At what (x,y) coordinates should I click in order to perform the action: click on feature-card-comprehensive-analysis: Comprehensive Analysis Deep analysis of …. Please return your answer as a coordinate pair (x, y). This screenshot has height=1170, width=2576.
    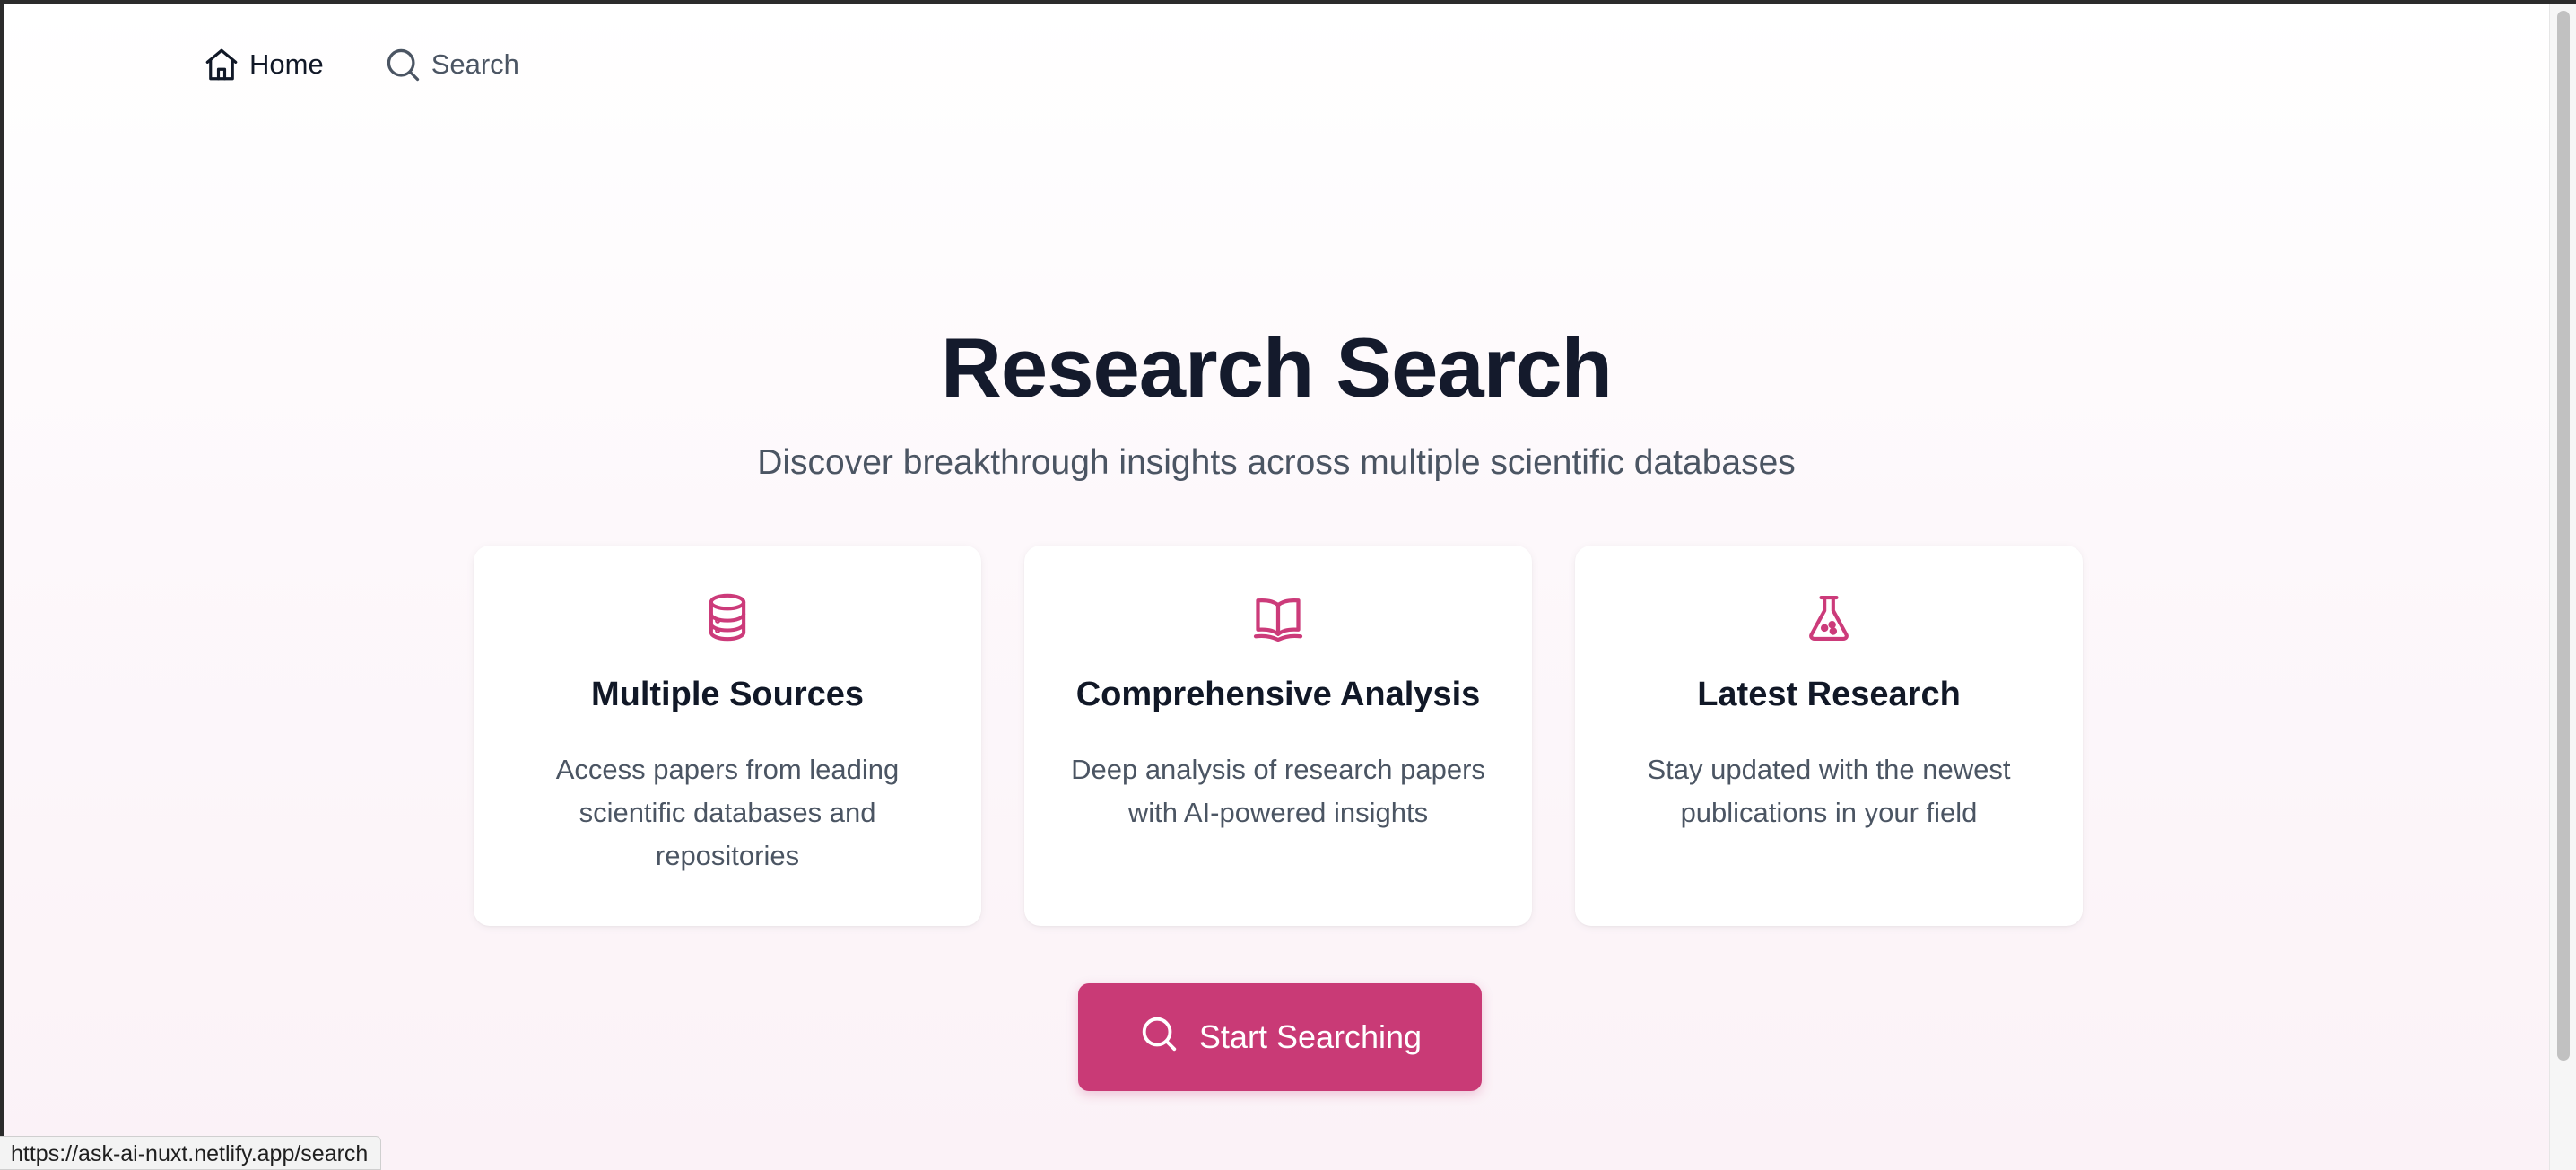
    Looking at the image, I should click on (1278, 736).